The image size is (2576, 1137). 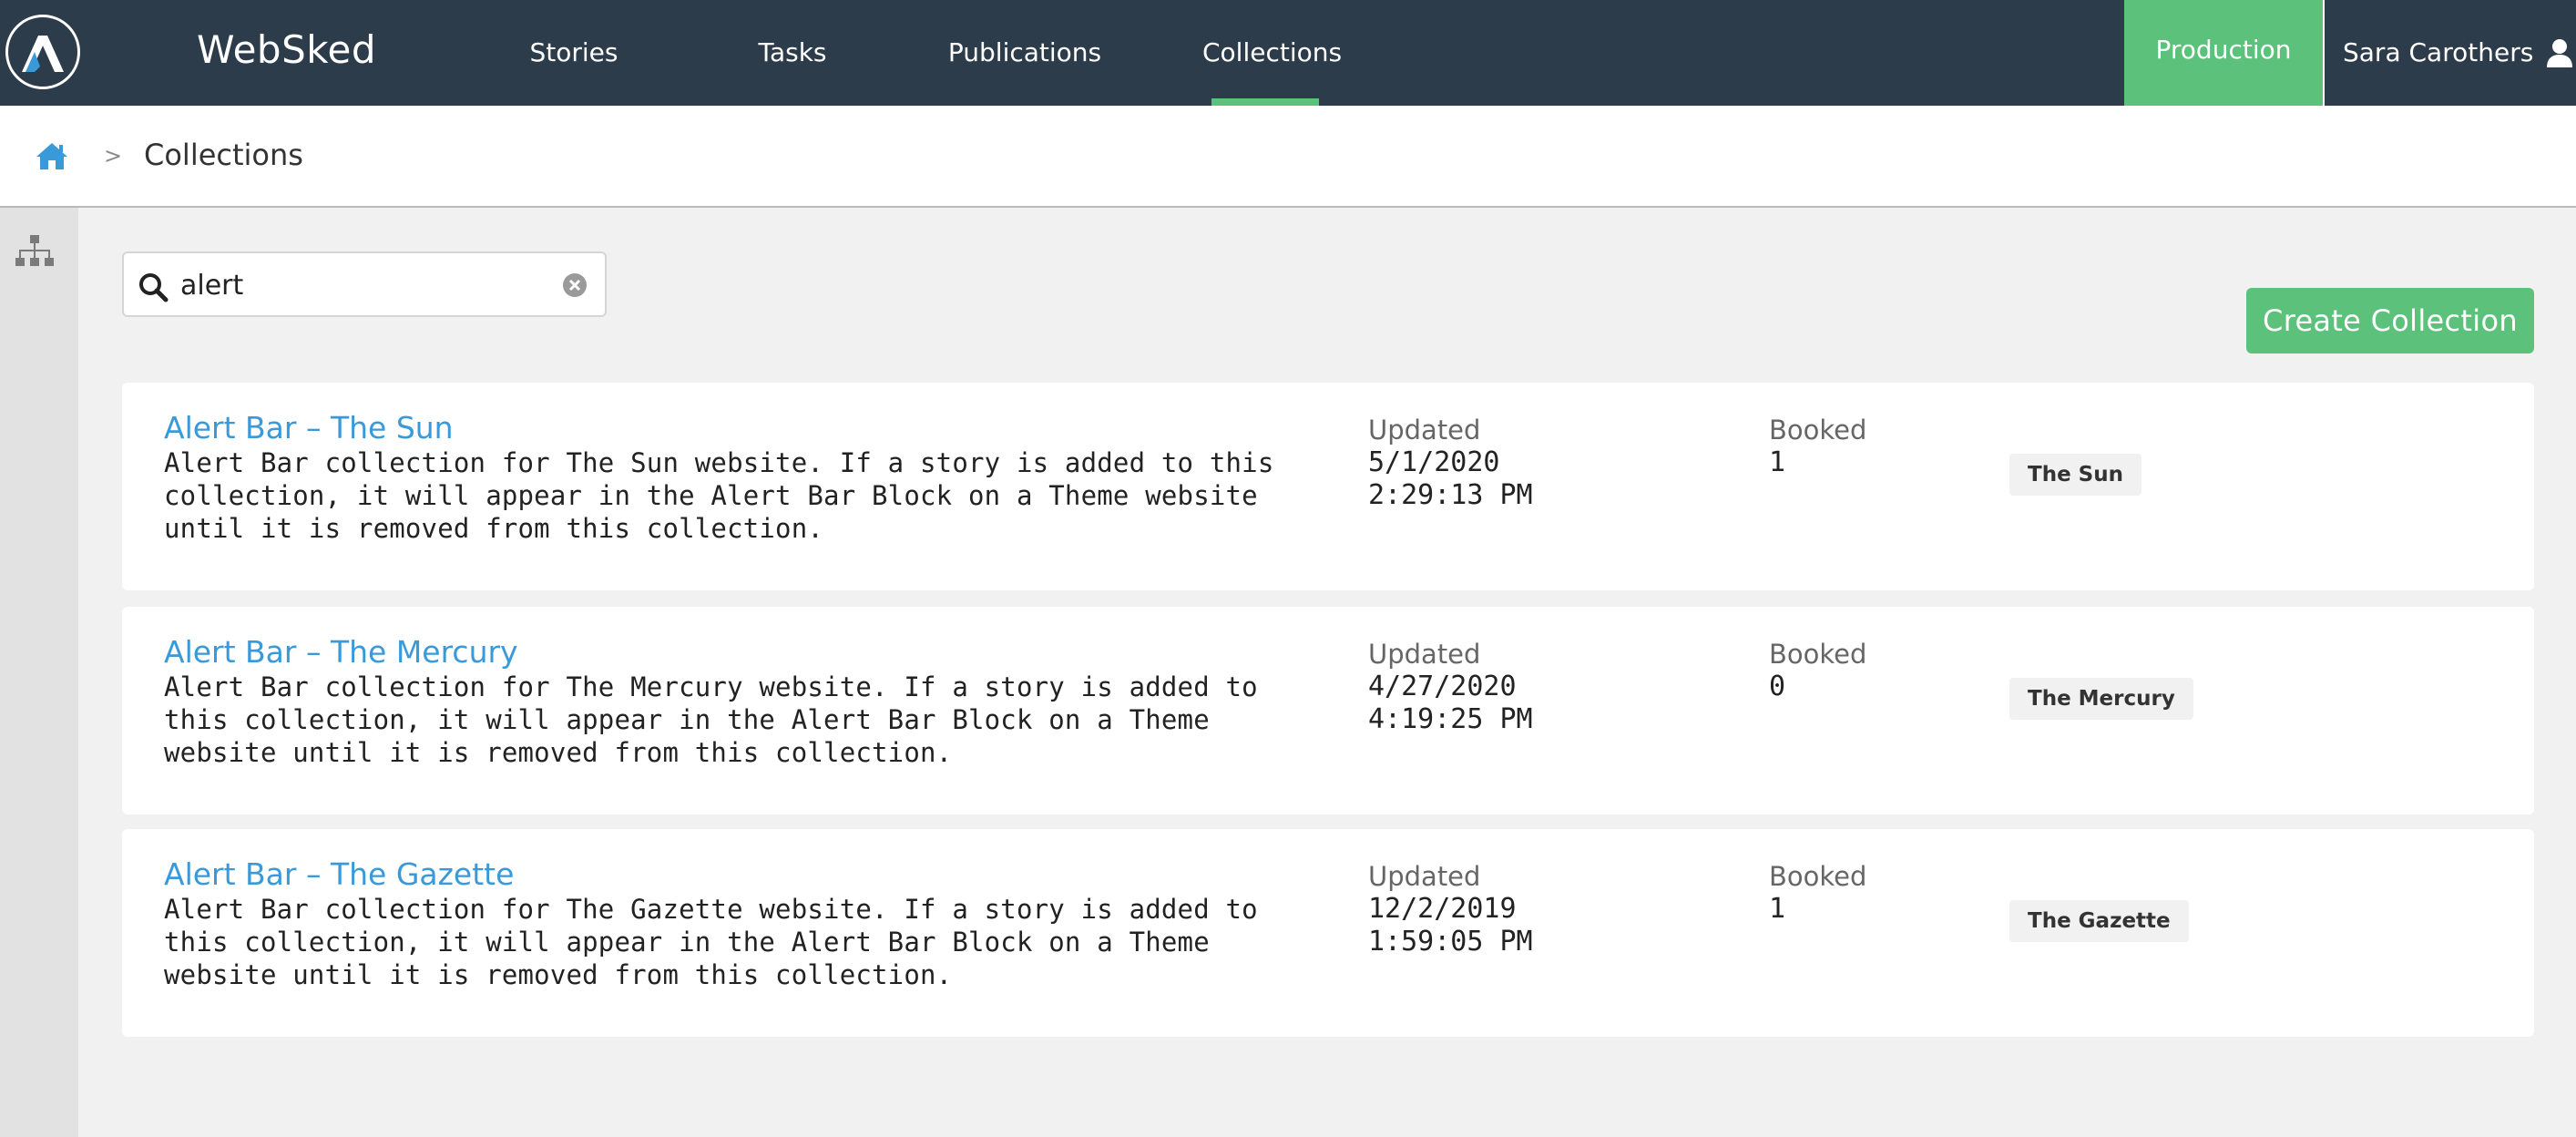 I want to click on nav-collections: Collections, so click(x=1272, y=53).